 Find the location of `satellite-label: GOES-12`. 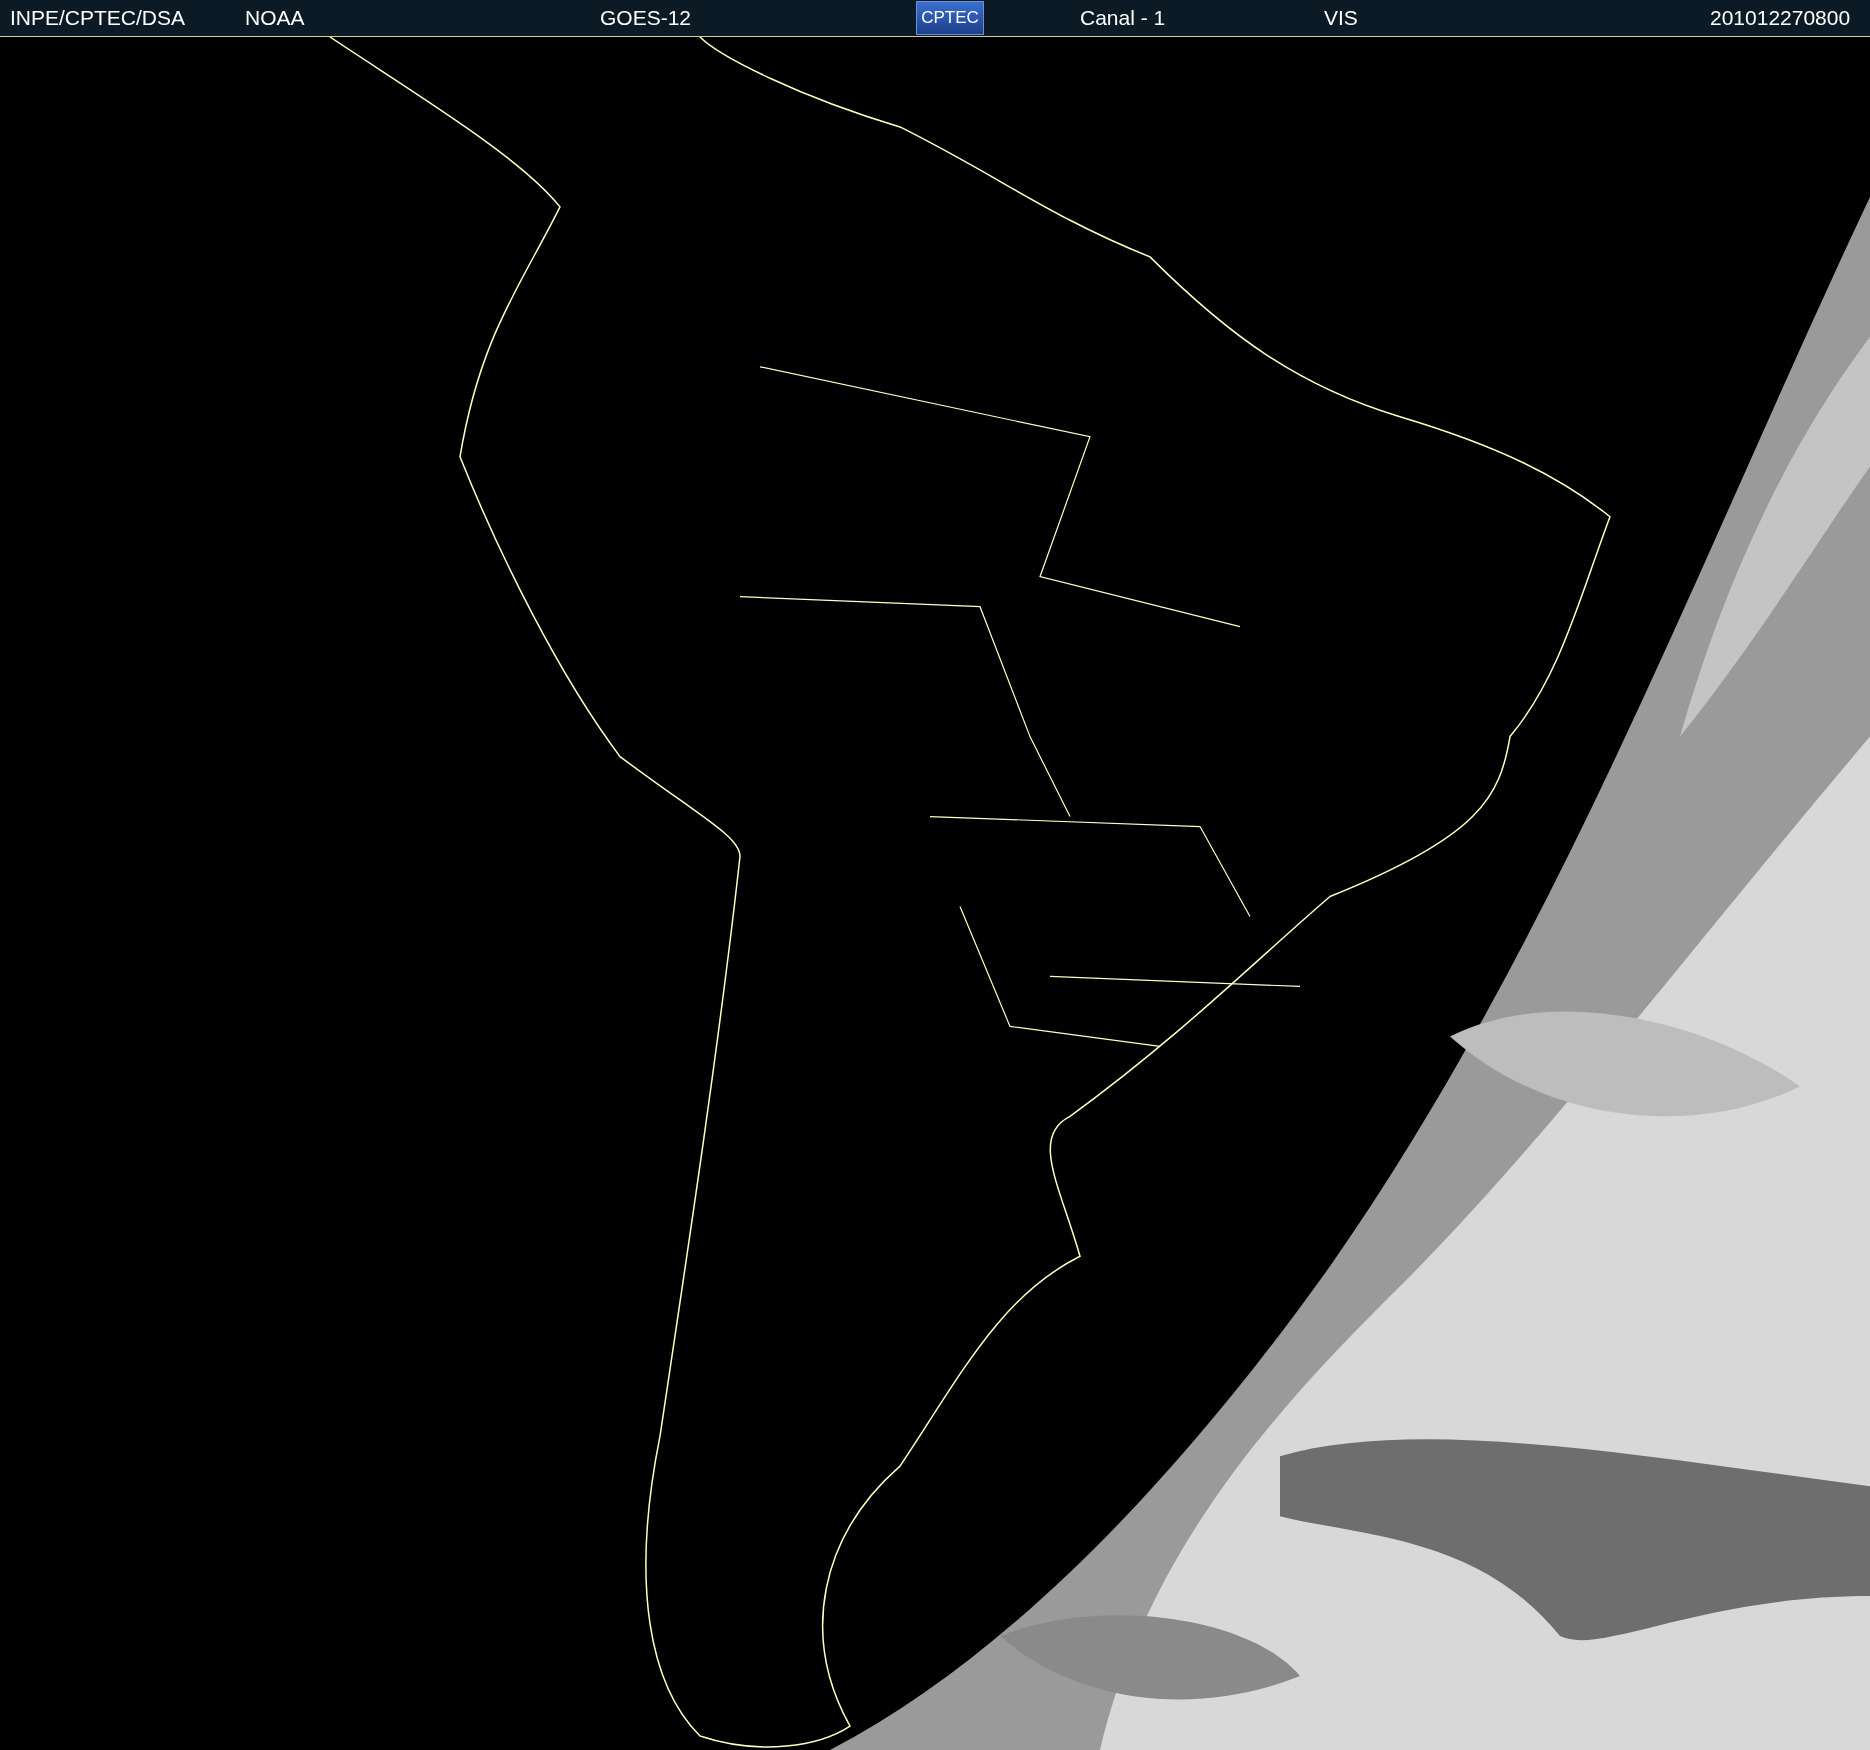

satellite-label: GOES-12 is located at coordinates (646, 18).